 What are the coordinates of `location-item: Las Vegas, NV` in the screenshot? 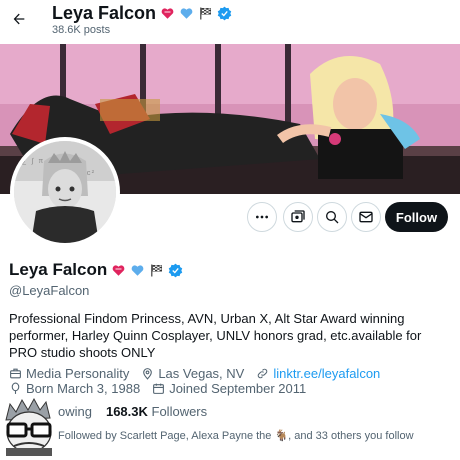 It's located at (192, 373).